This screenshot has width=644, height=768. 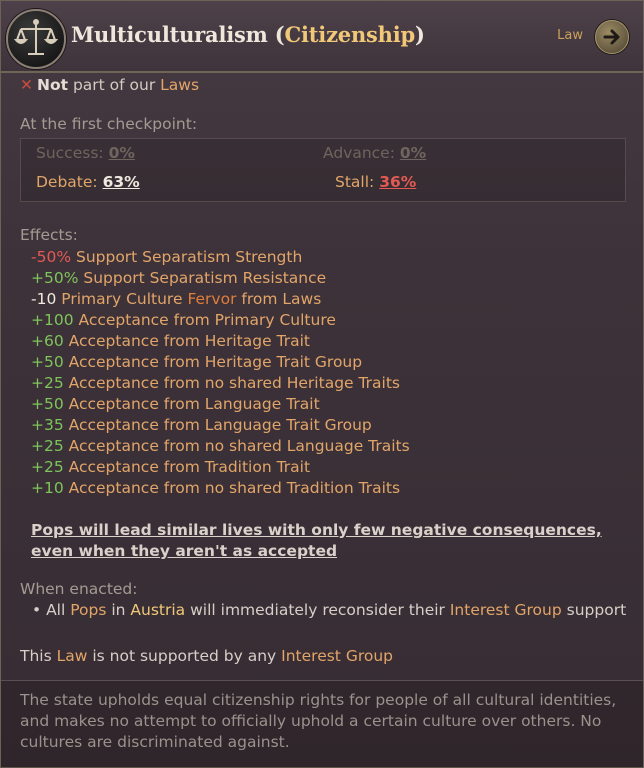 I want to click on enacted-text: support, so click(x=594, y=610).